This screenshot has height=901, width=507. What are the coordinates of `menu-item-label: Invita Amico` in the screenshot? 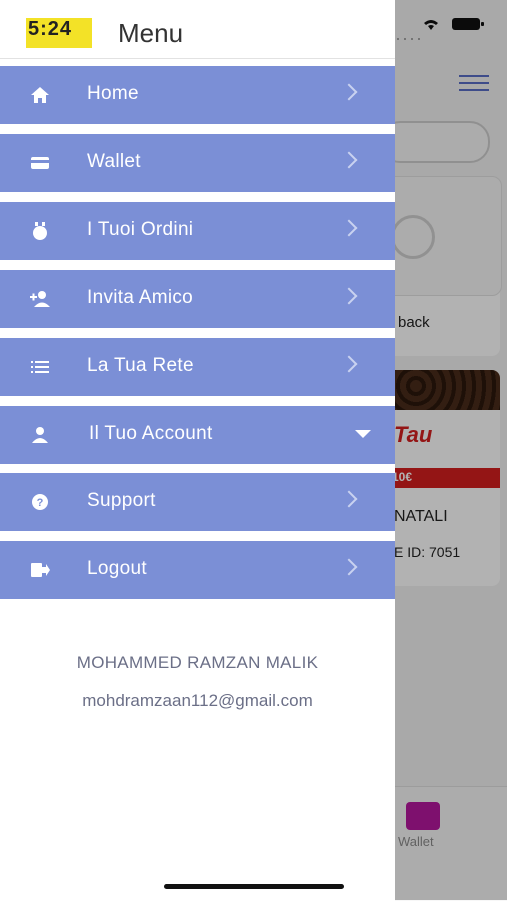 It's located at (140, 297).